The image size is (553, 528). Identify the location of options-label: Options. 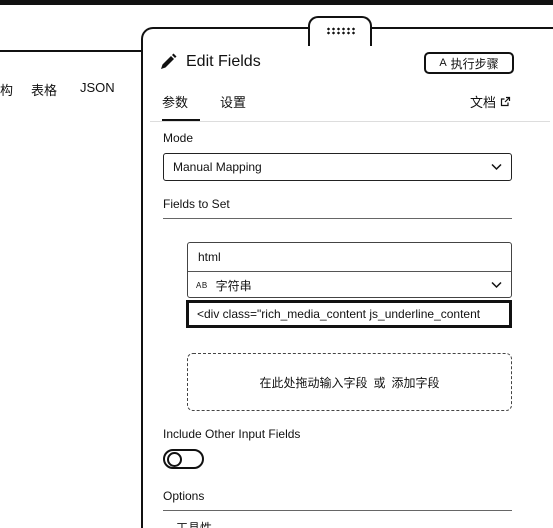
(184, 496).